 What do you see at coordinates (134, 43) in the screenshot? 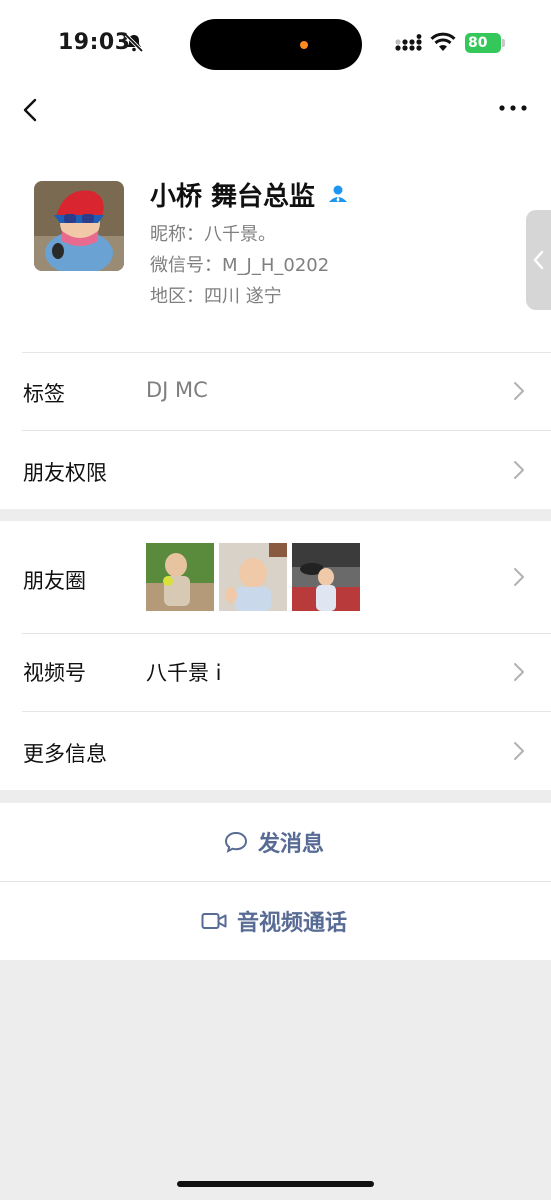
I see `mute-bell-icon` at bounding box center [134, 43].